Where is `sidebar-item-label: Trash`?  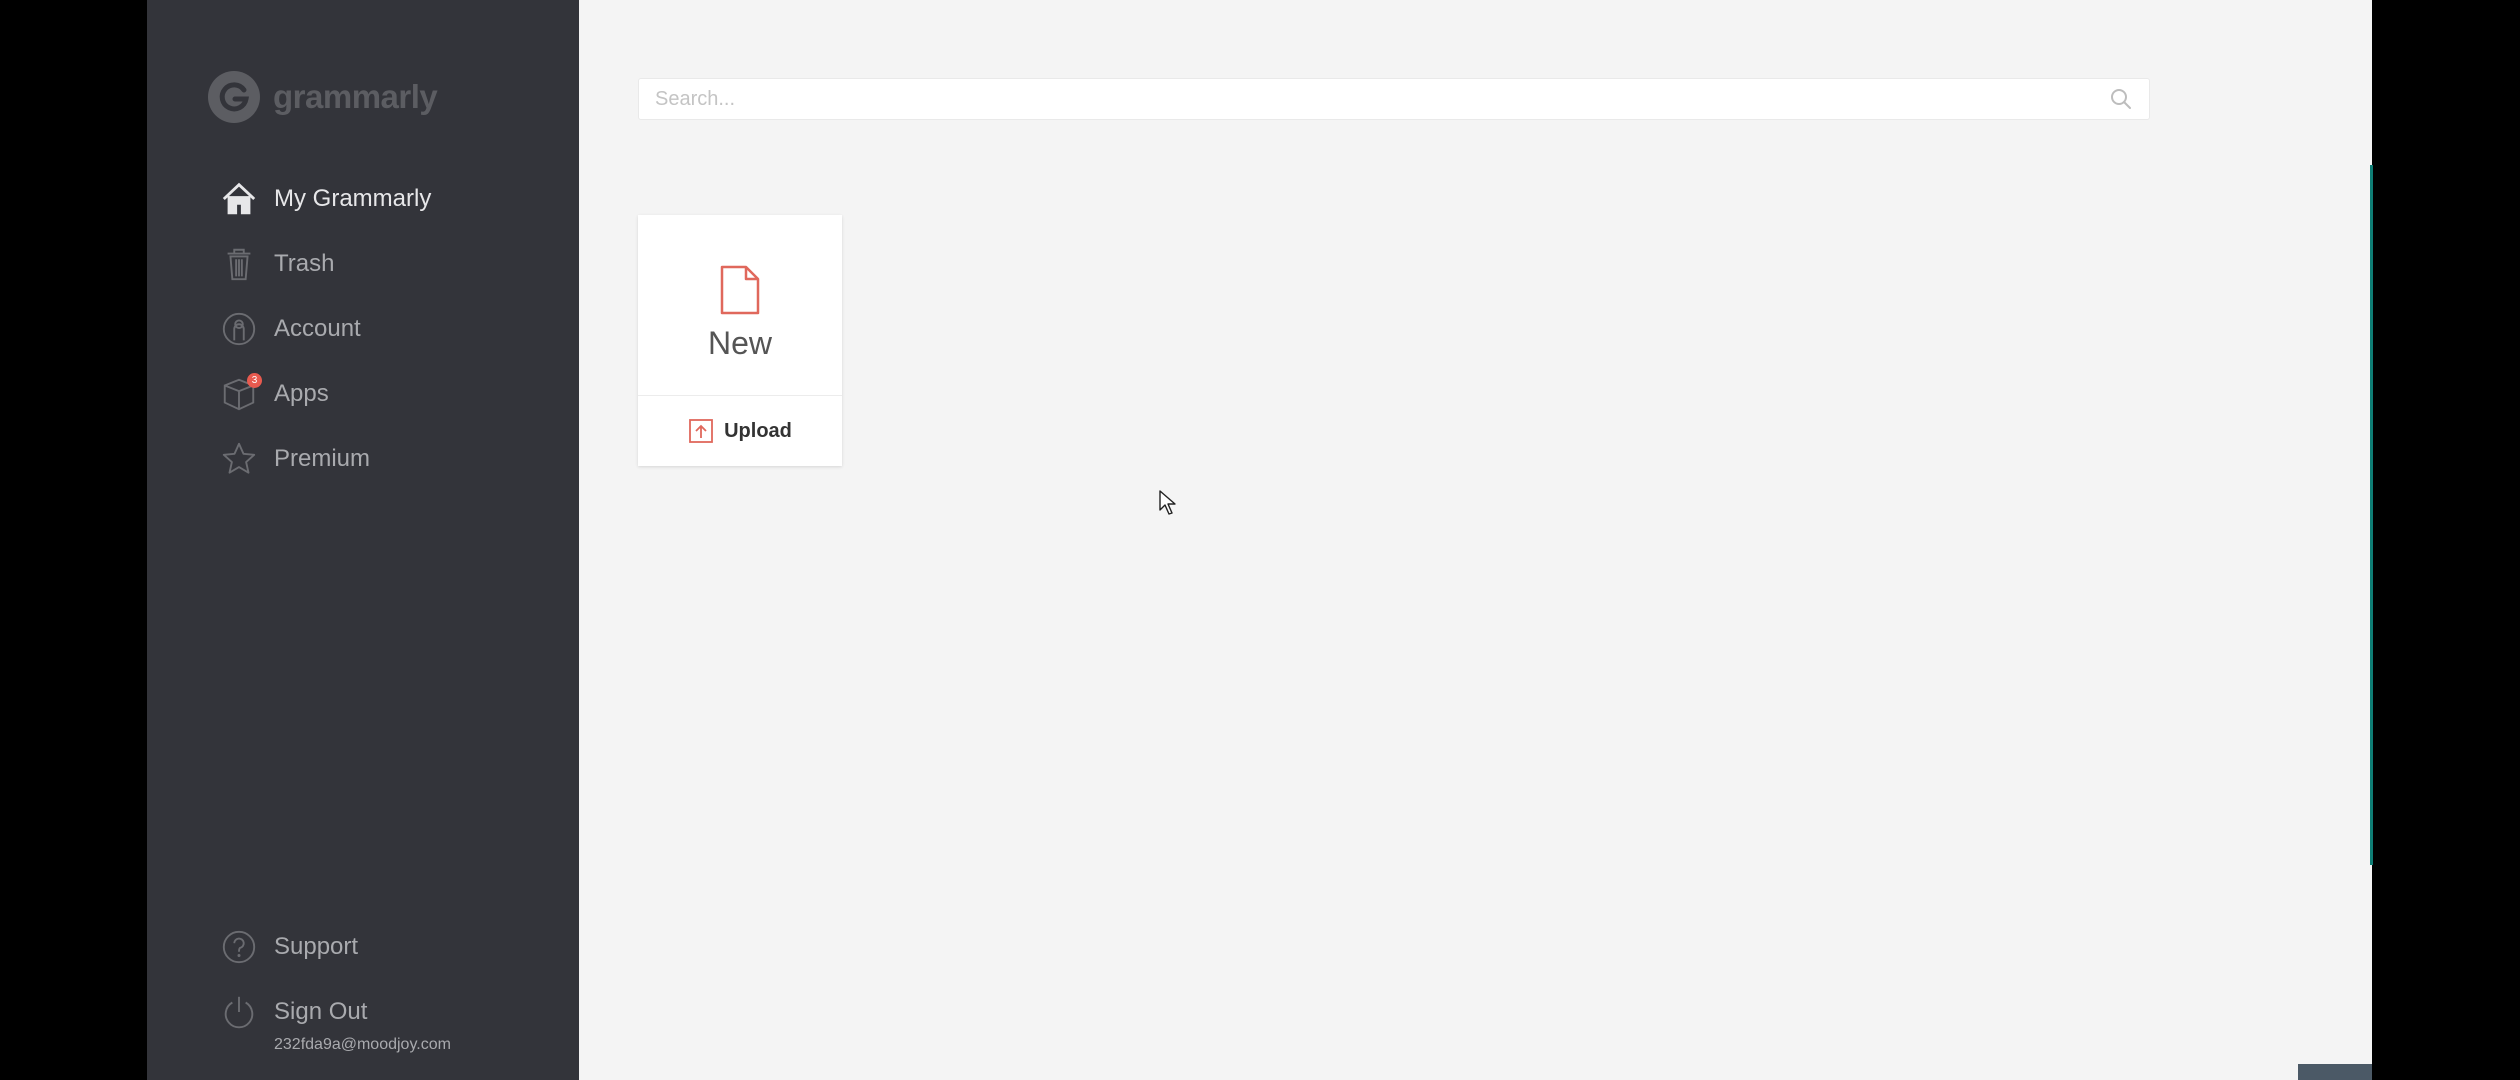
sidebar-item-label: Trash is located at coordinates (304, 263).